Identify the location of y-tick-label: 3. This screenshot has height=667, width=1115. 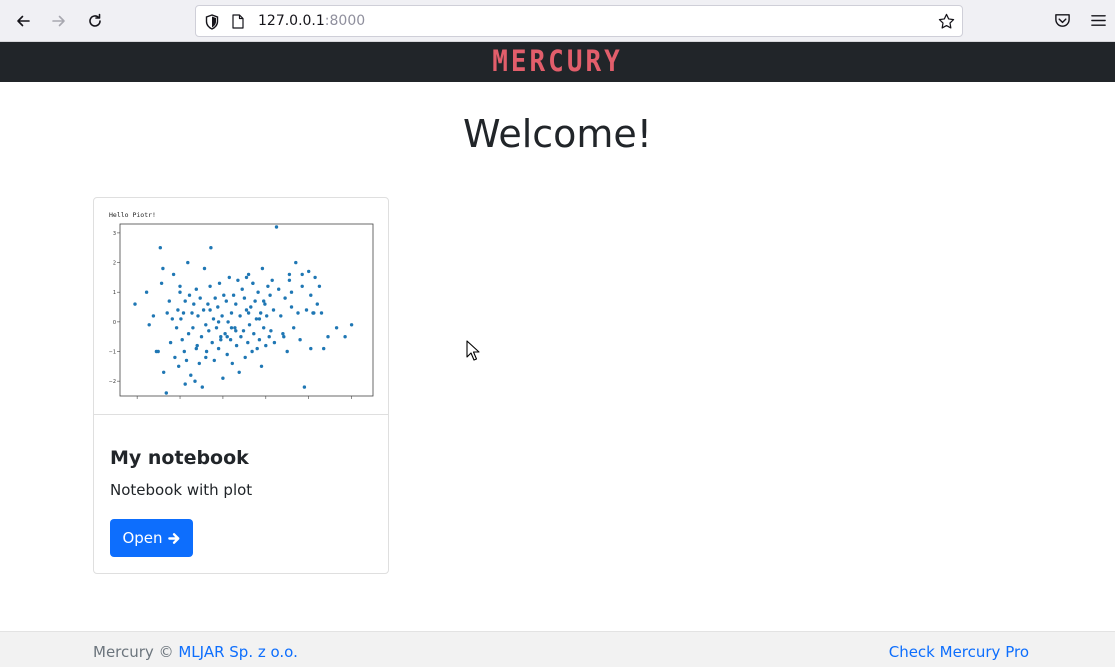
(114, 234).